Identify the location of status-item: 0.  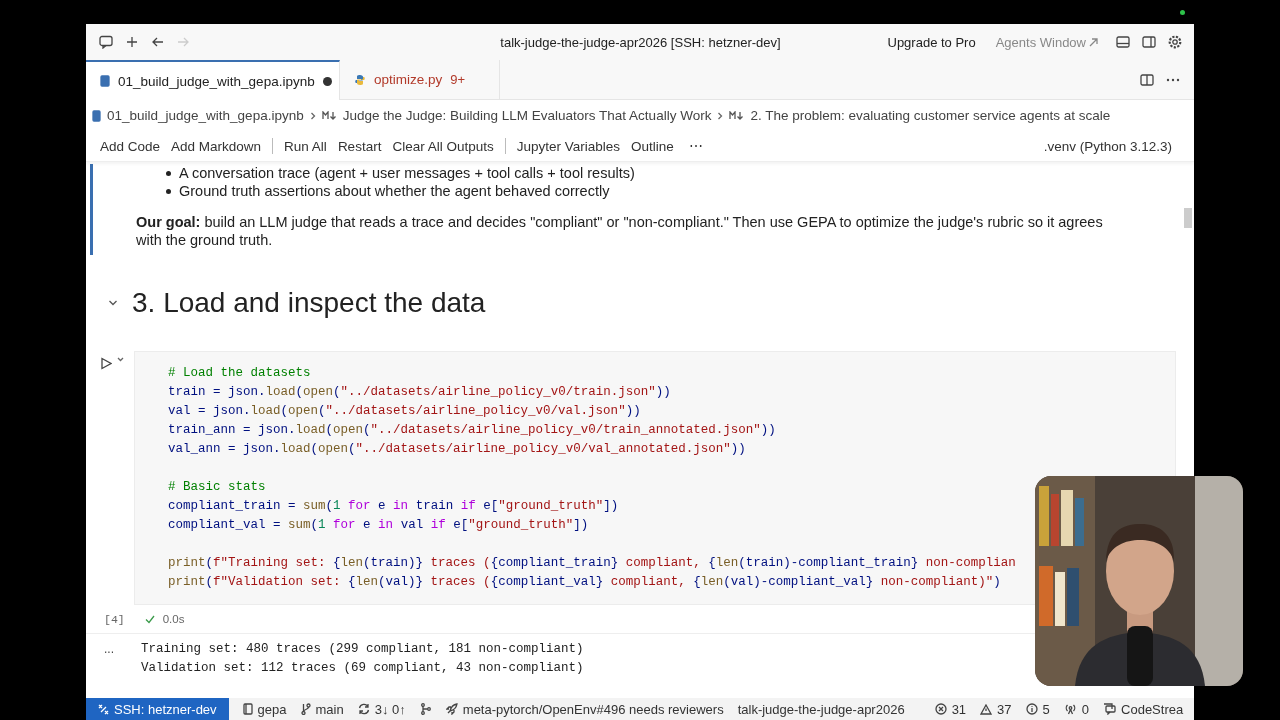
(1085, 709).